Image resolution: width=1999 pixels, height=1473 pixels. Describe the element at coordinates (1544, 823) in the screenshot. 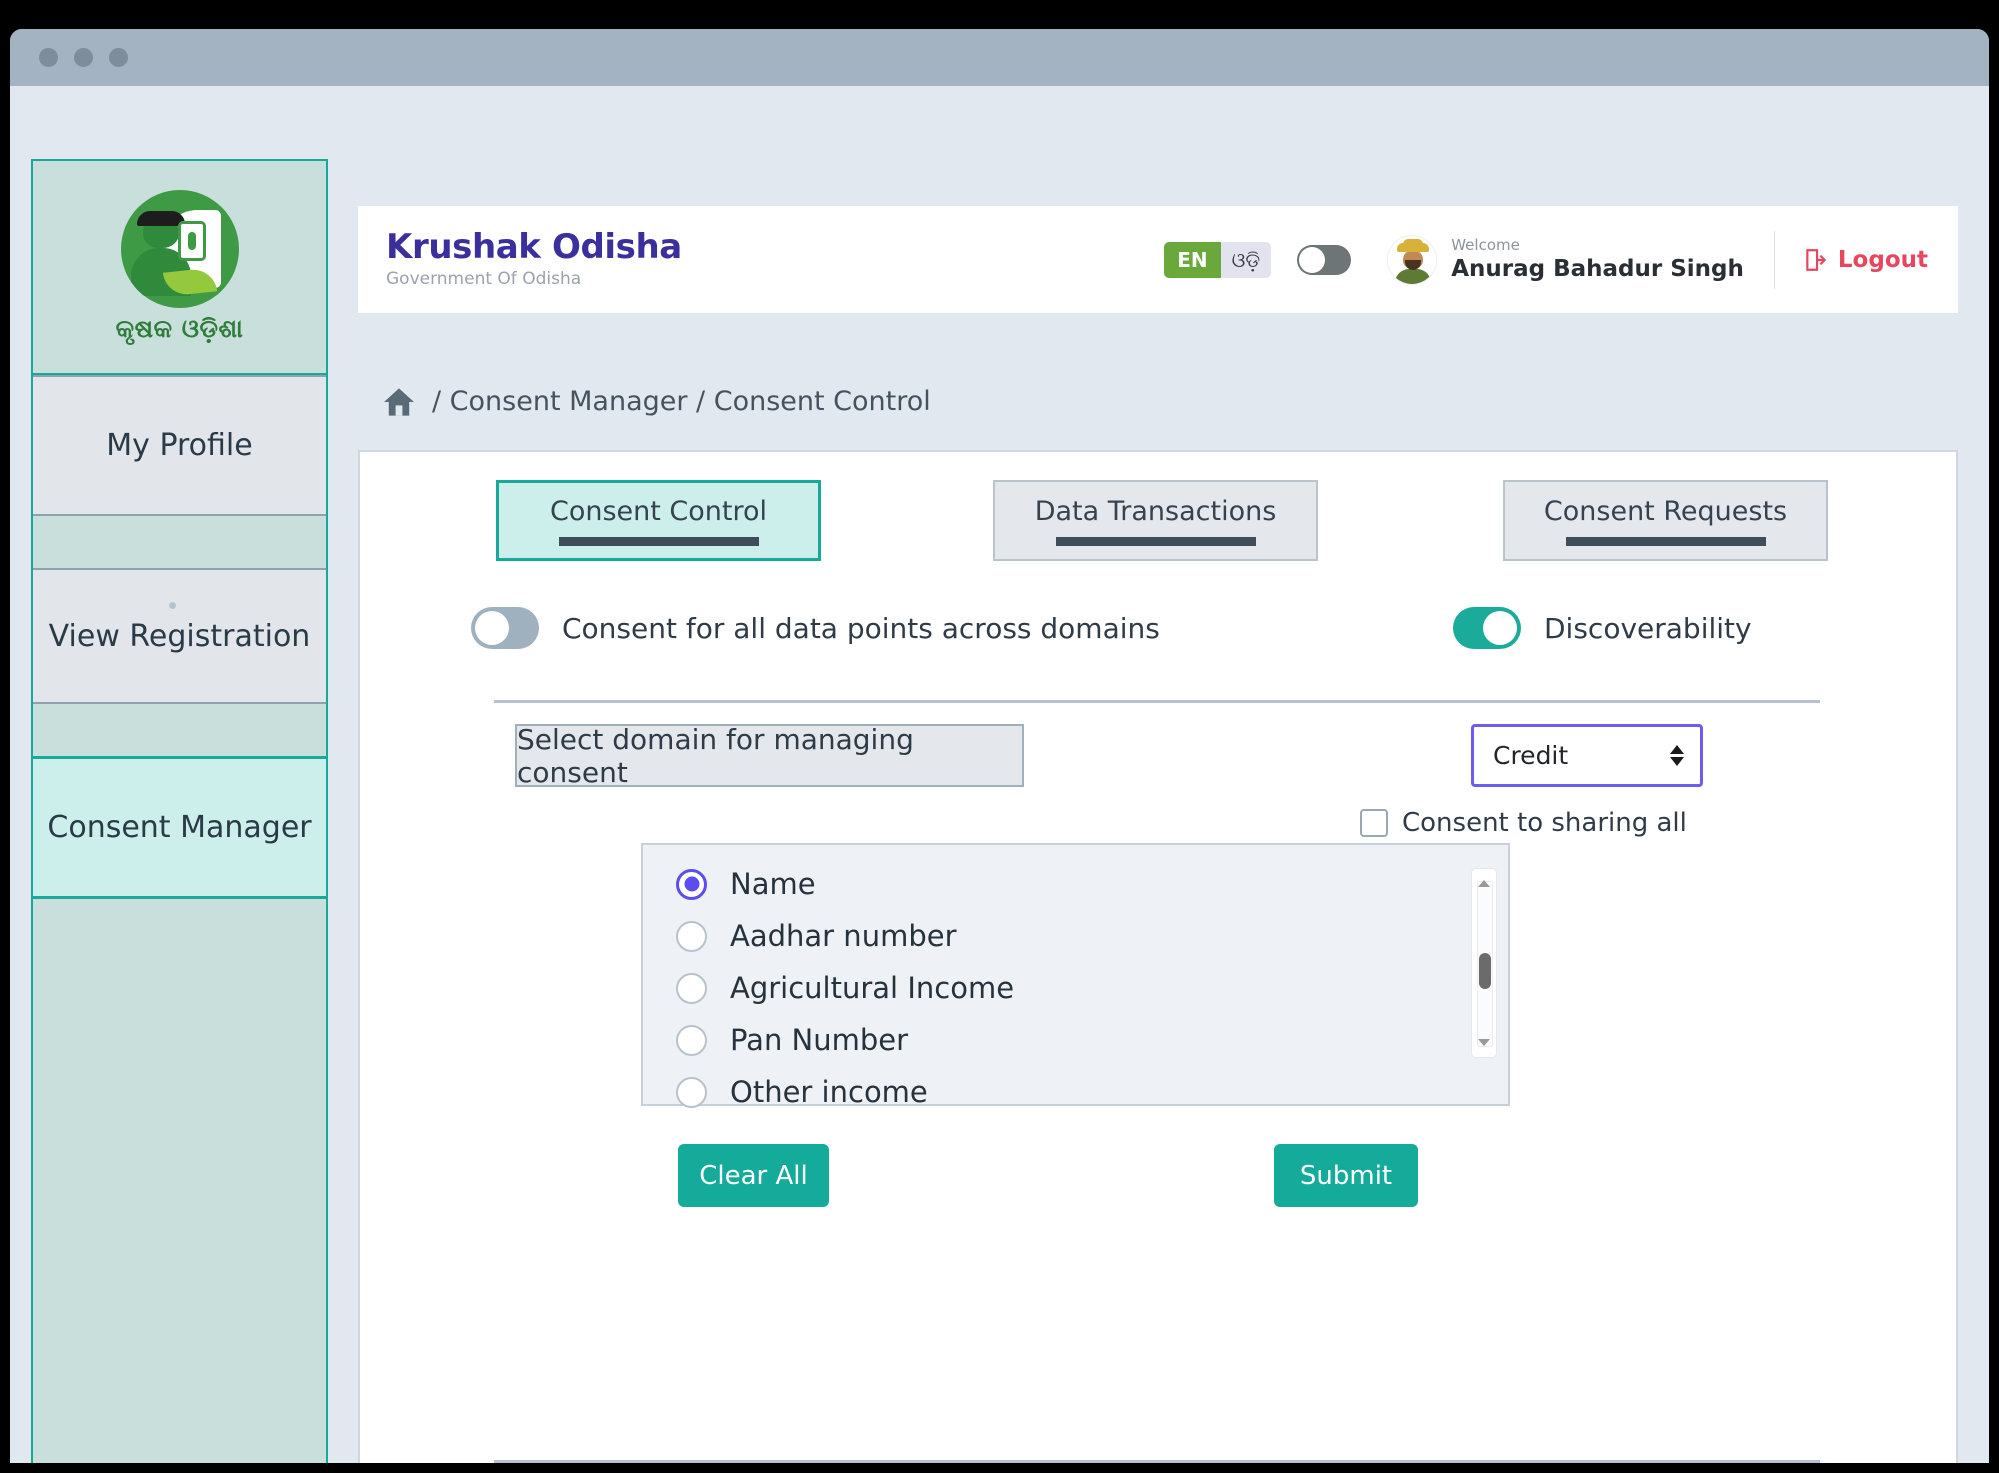

I see `consent-sharing-all-label: Consent to sharing all` at that location.